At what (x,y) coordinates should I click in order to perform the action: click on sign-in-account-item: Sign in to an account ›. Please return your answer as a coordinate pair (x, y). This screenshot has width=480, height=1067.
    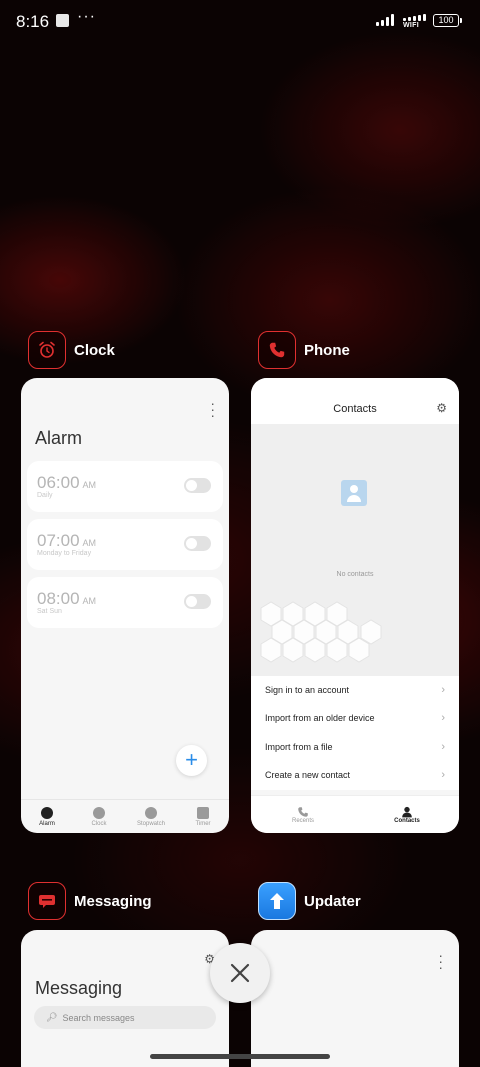
    Looking at the image, I should click on (355, 690).